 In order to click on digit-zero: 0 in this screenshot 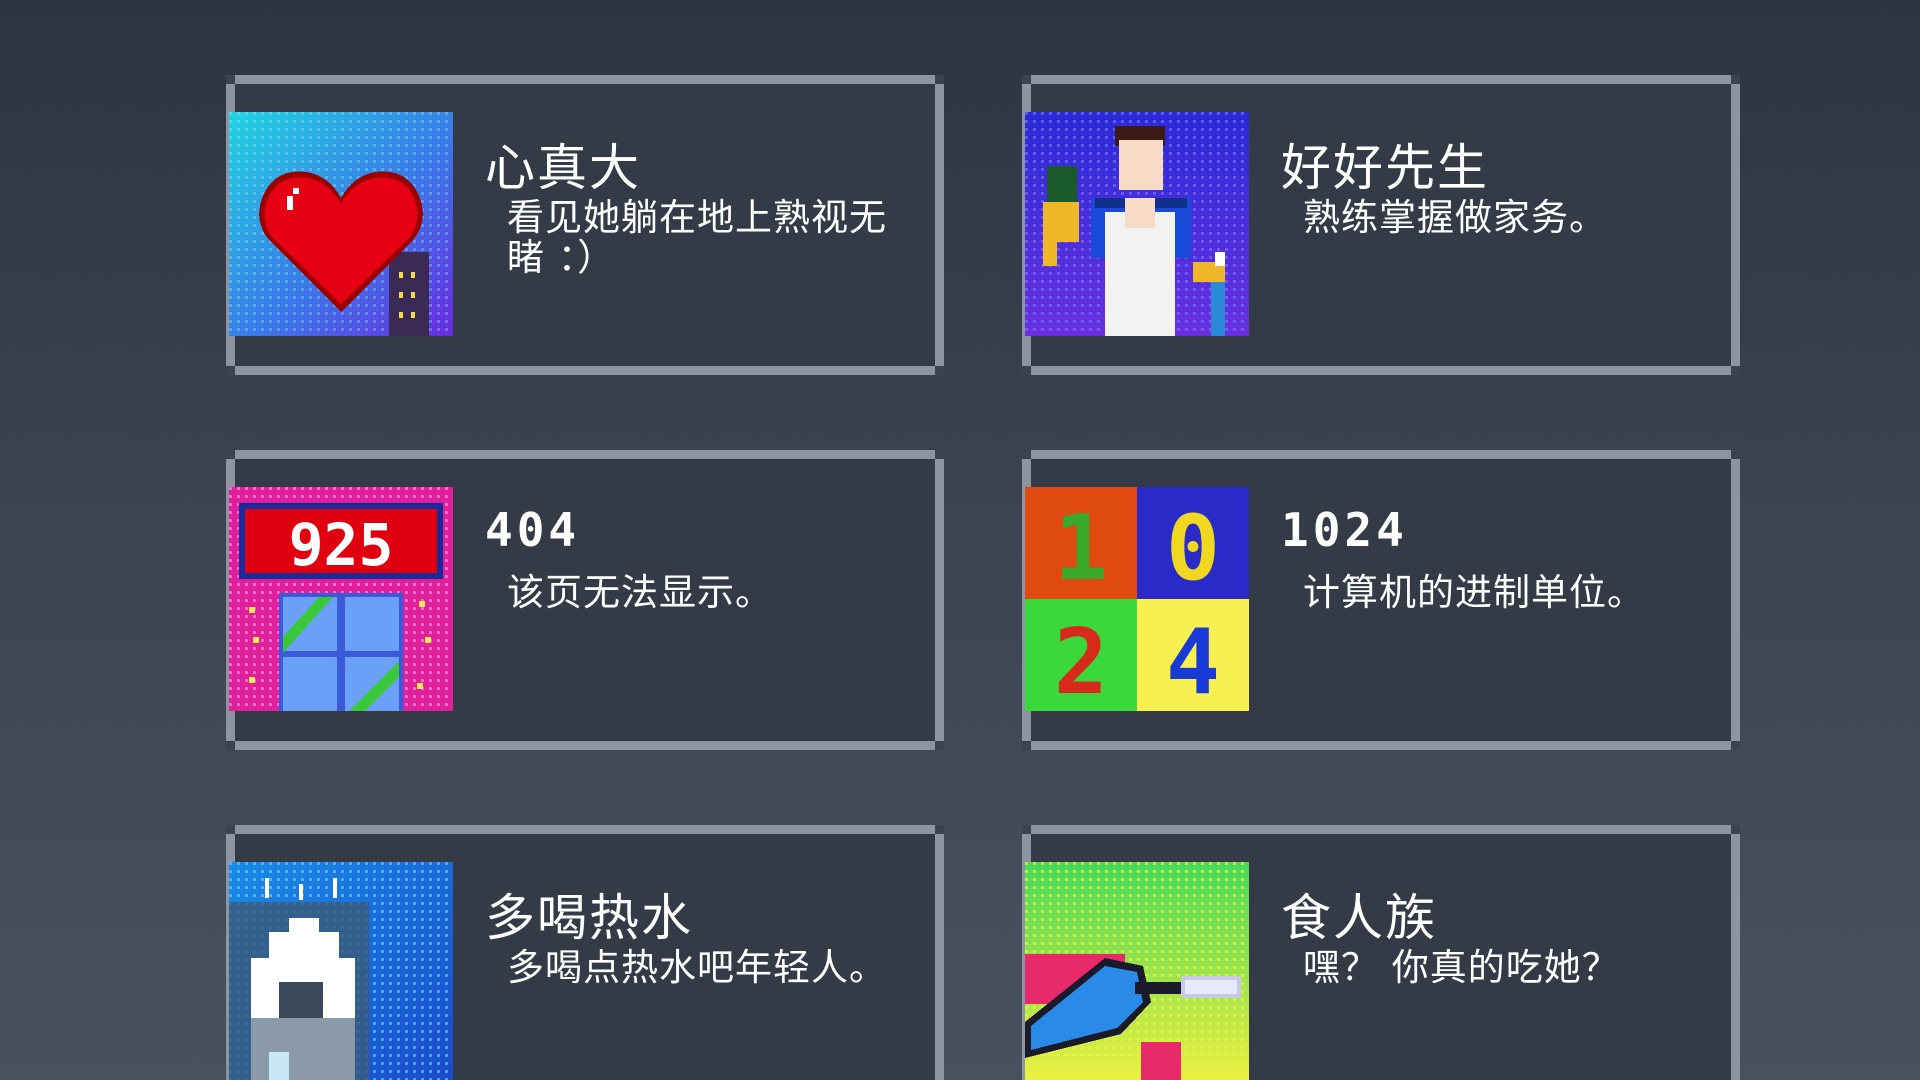, I will do `click(1193, 548)`.